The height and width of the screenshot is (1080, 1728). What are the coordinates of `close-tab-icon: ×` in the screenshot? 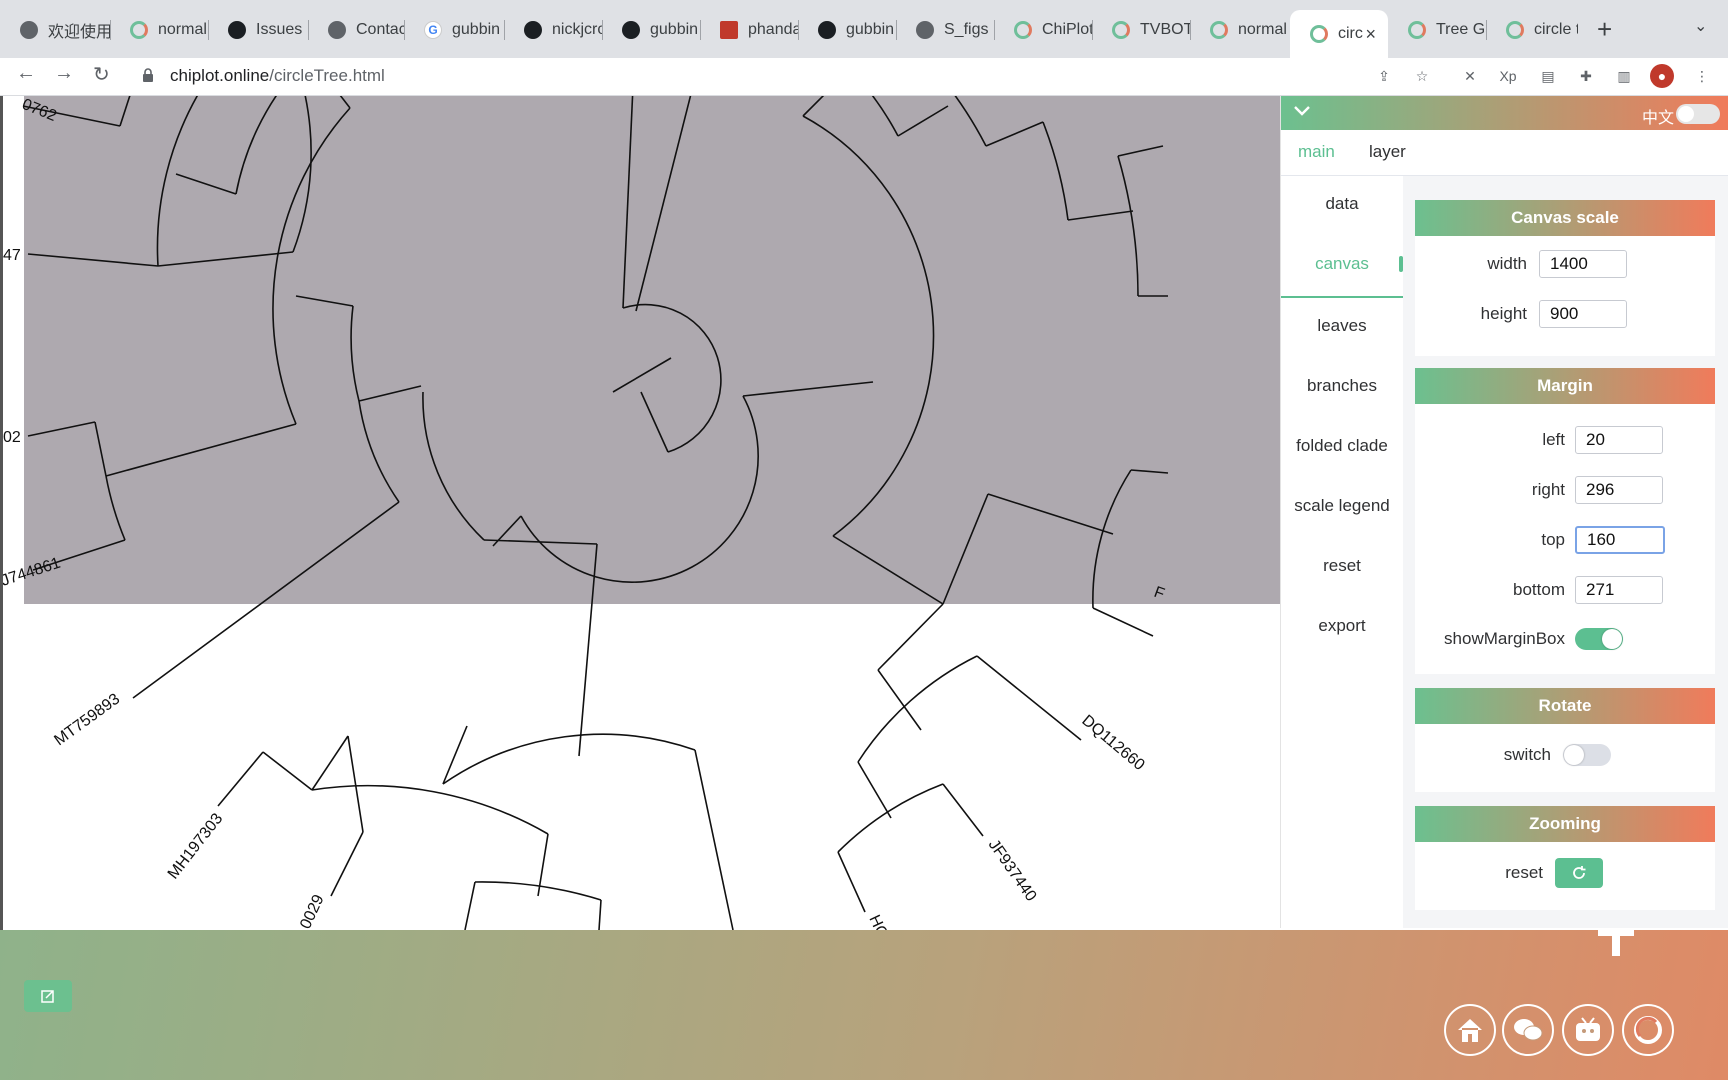 It's located at (1370, 34).